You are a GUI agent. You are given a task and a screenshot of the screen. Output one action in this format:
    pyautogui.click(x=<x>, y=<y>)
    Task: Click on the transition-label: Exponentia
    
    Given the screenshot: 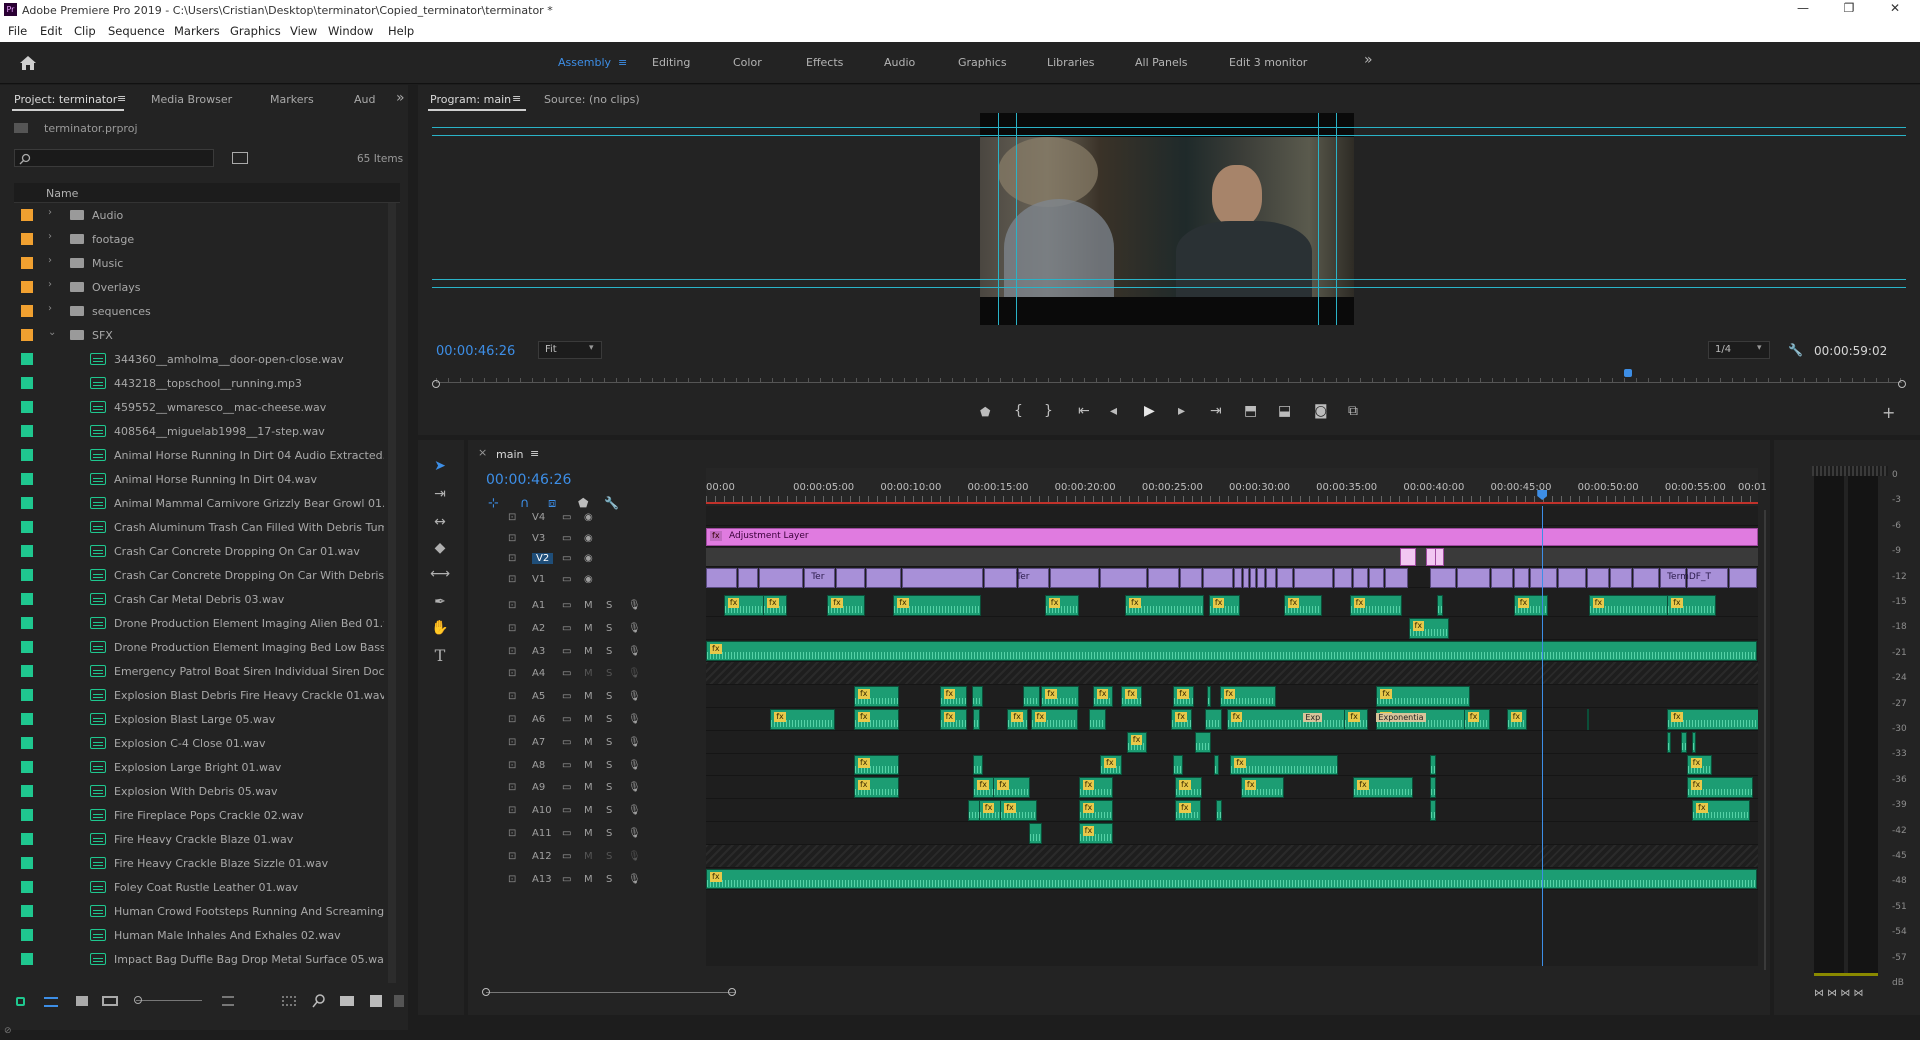 What is the action you would take?
    pyautogui.click(x=1401, y=717)
    